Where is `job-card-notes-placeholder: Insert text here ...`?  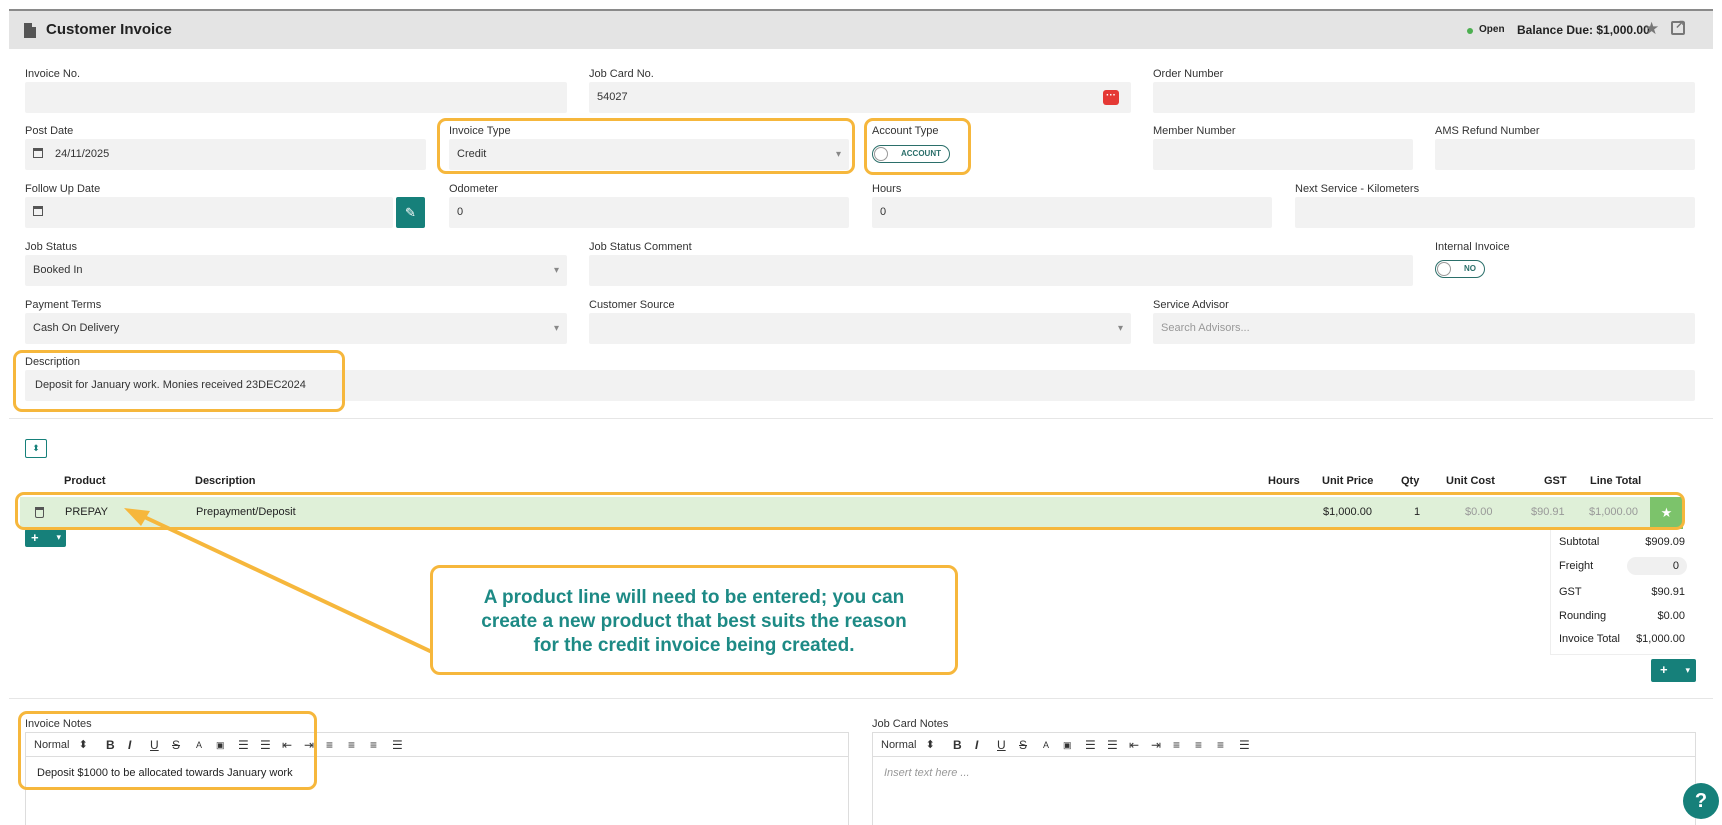 job-card-notes-placeholder: Insert text here ... is located at coordinates (927, 773).